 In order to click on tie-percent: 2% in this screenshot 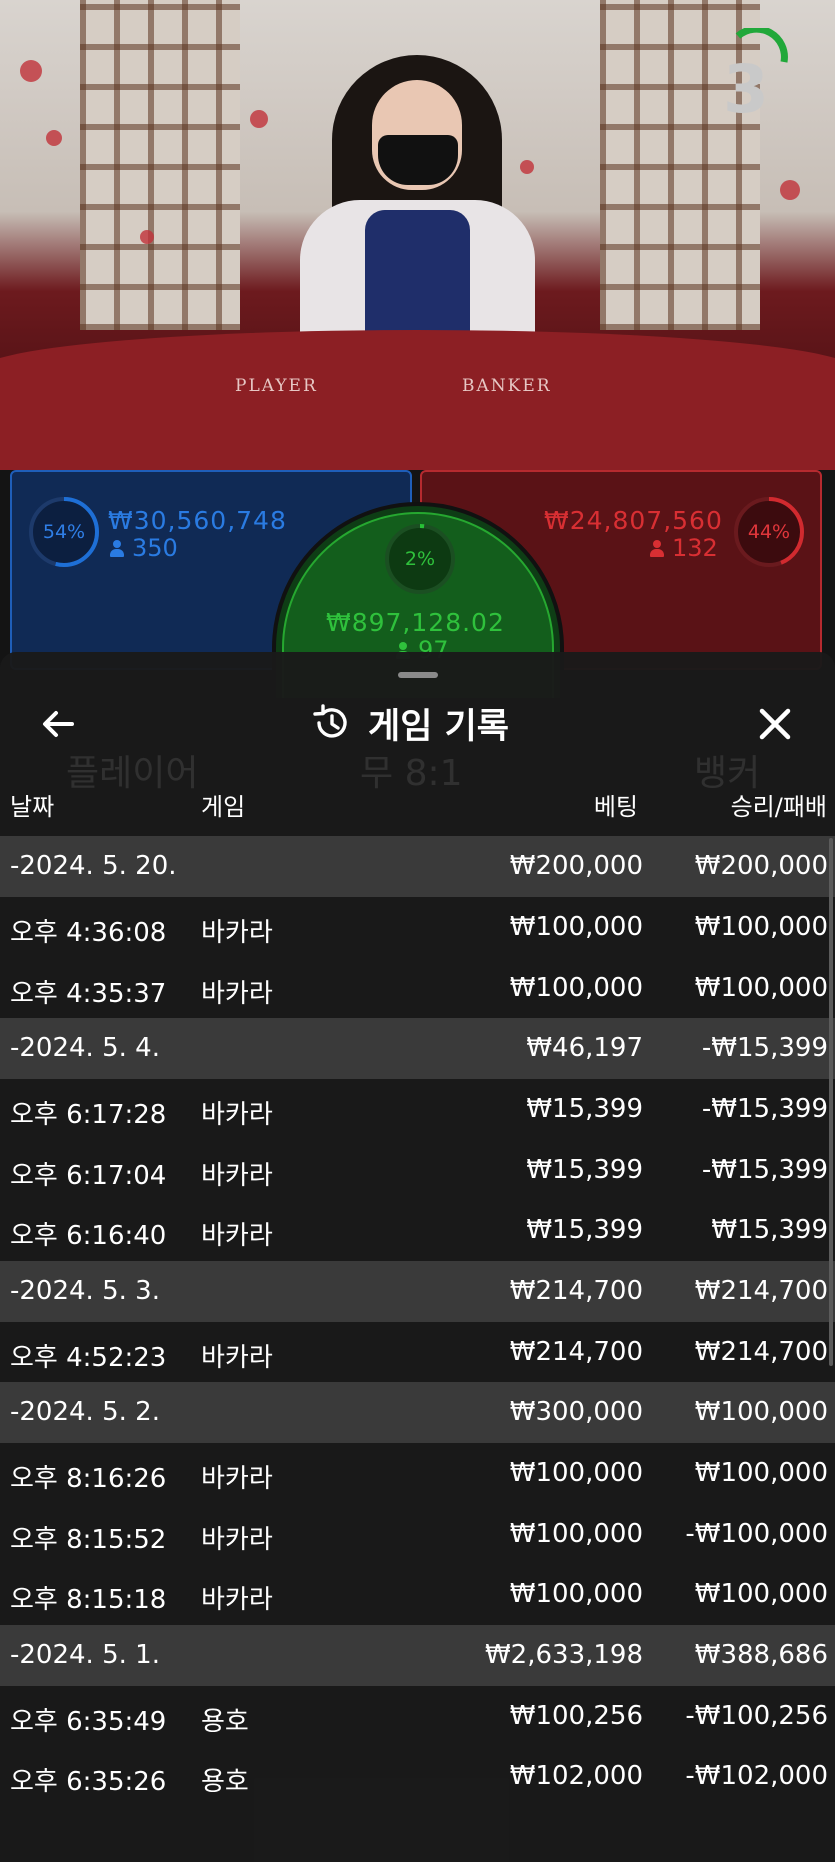, I will do `click(420, 559)`.